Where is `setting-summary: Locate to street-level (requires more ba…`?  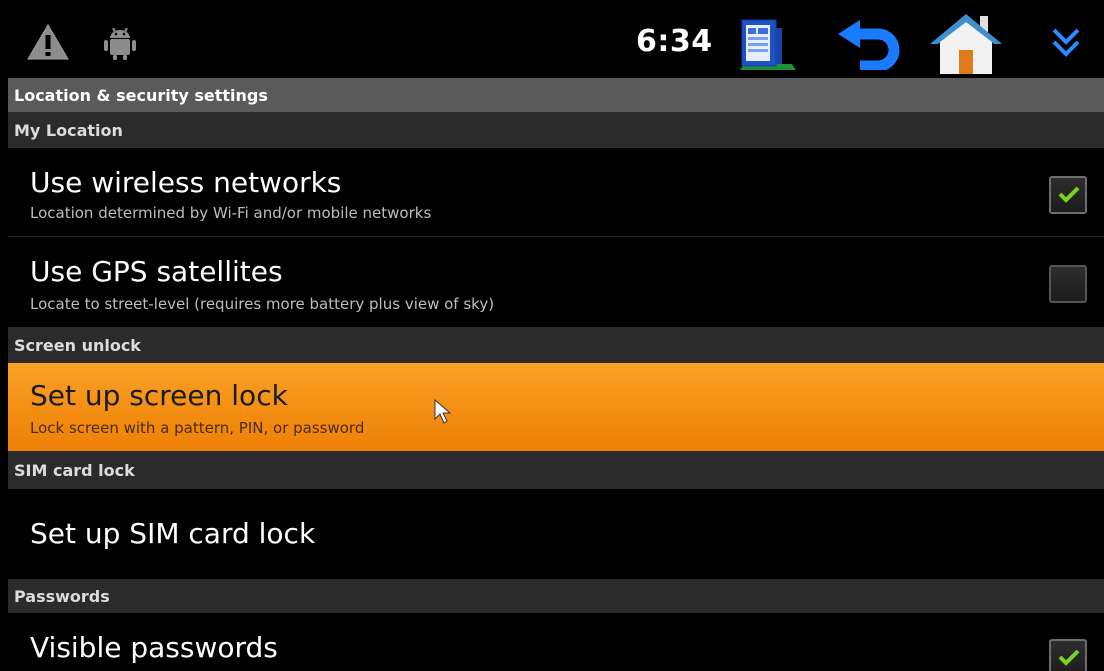
setting-summary: Locate to street-level (requires more ba… is located at coordinates (262, 304).